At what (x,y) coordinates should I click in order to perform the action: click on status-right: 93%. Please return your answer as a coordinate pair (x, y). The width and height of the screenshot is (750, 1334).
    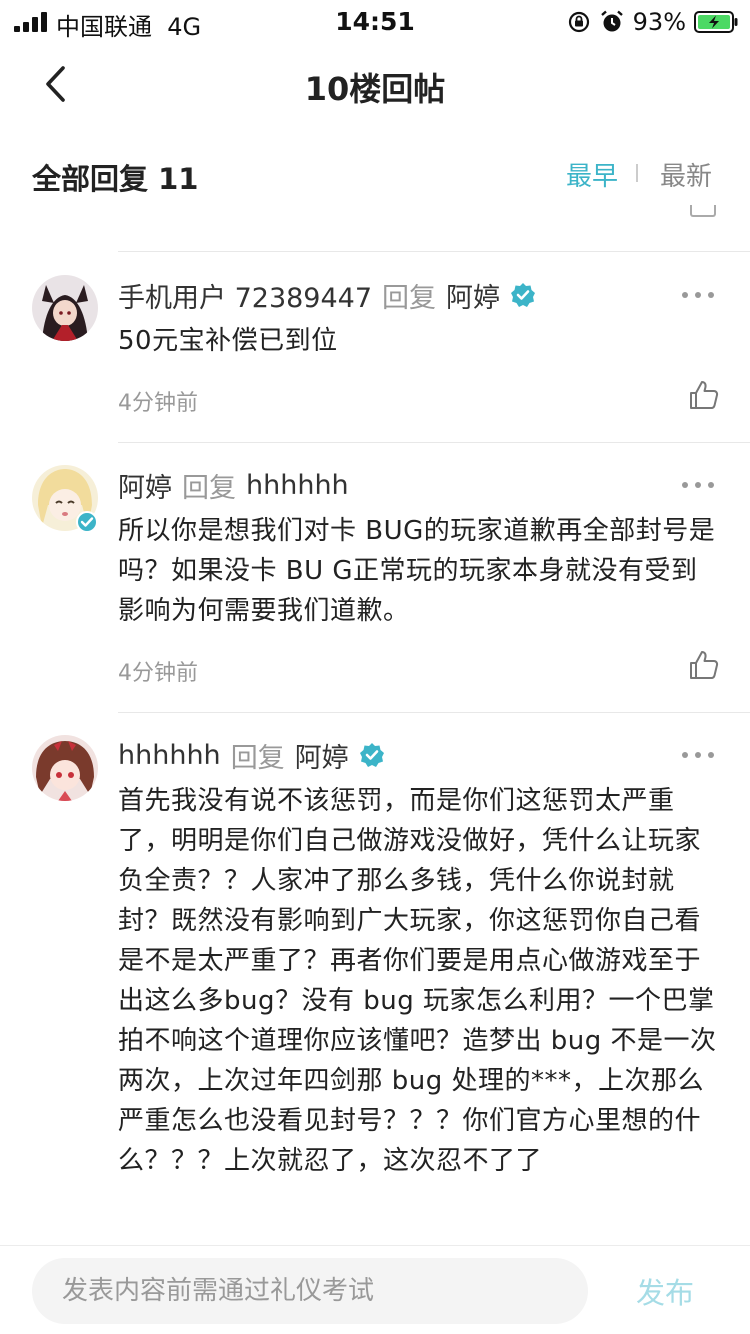
    Looking at the image, I should click on (652, 22).